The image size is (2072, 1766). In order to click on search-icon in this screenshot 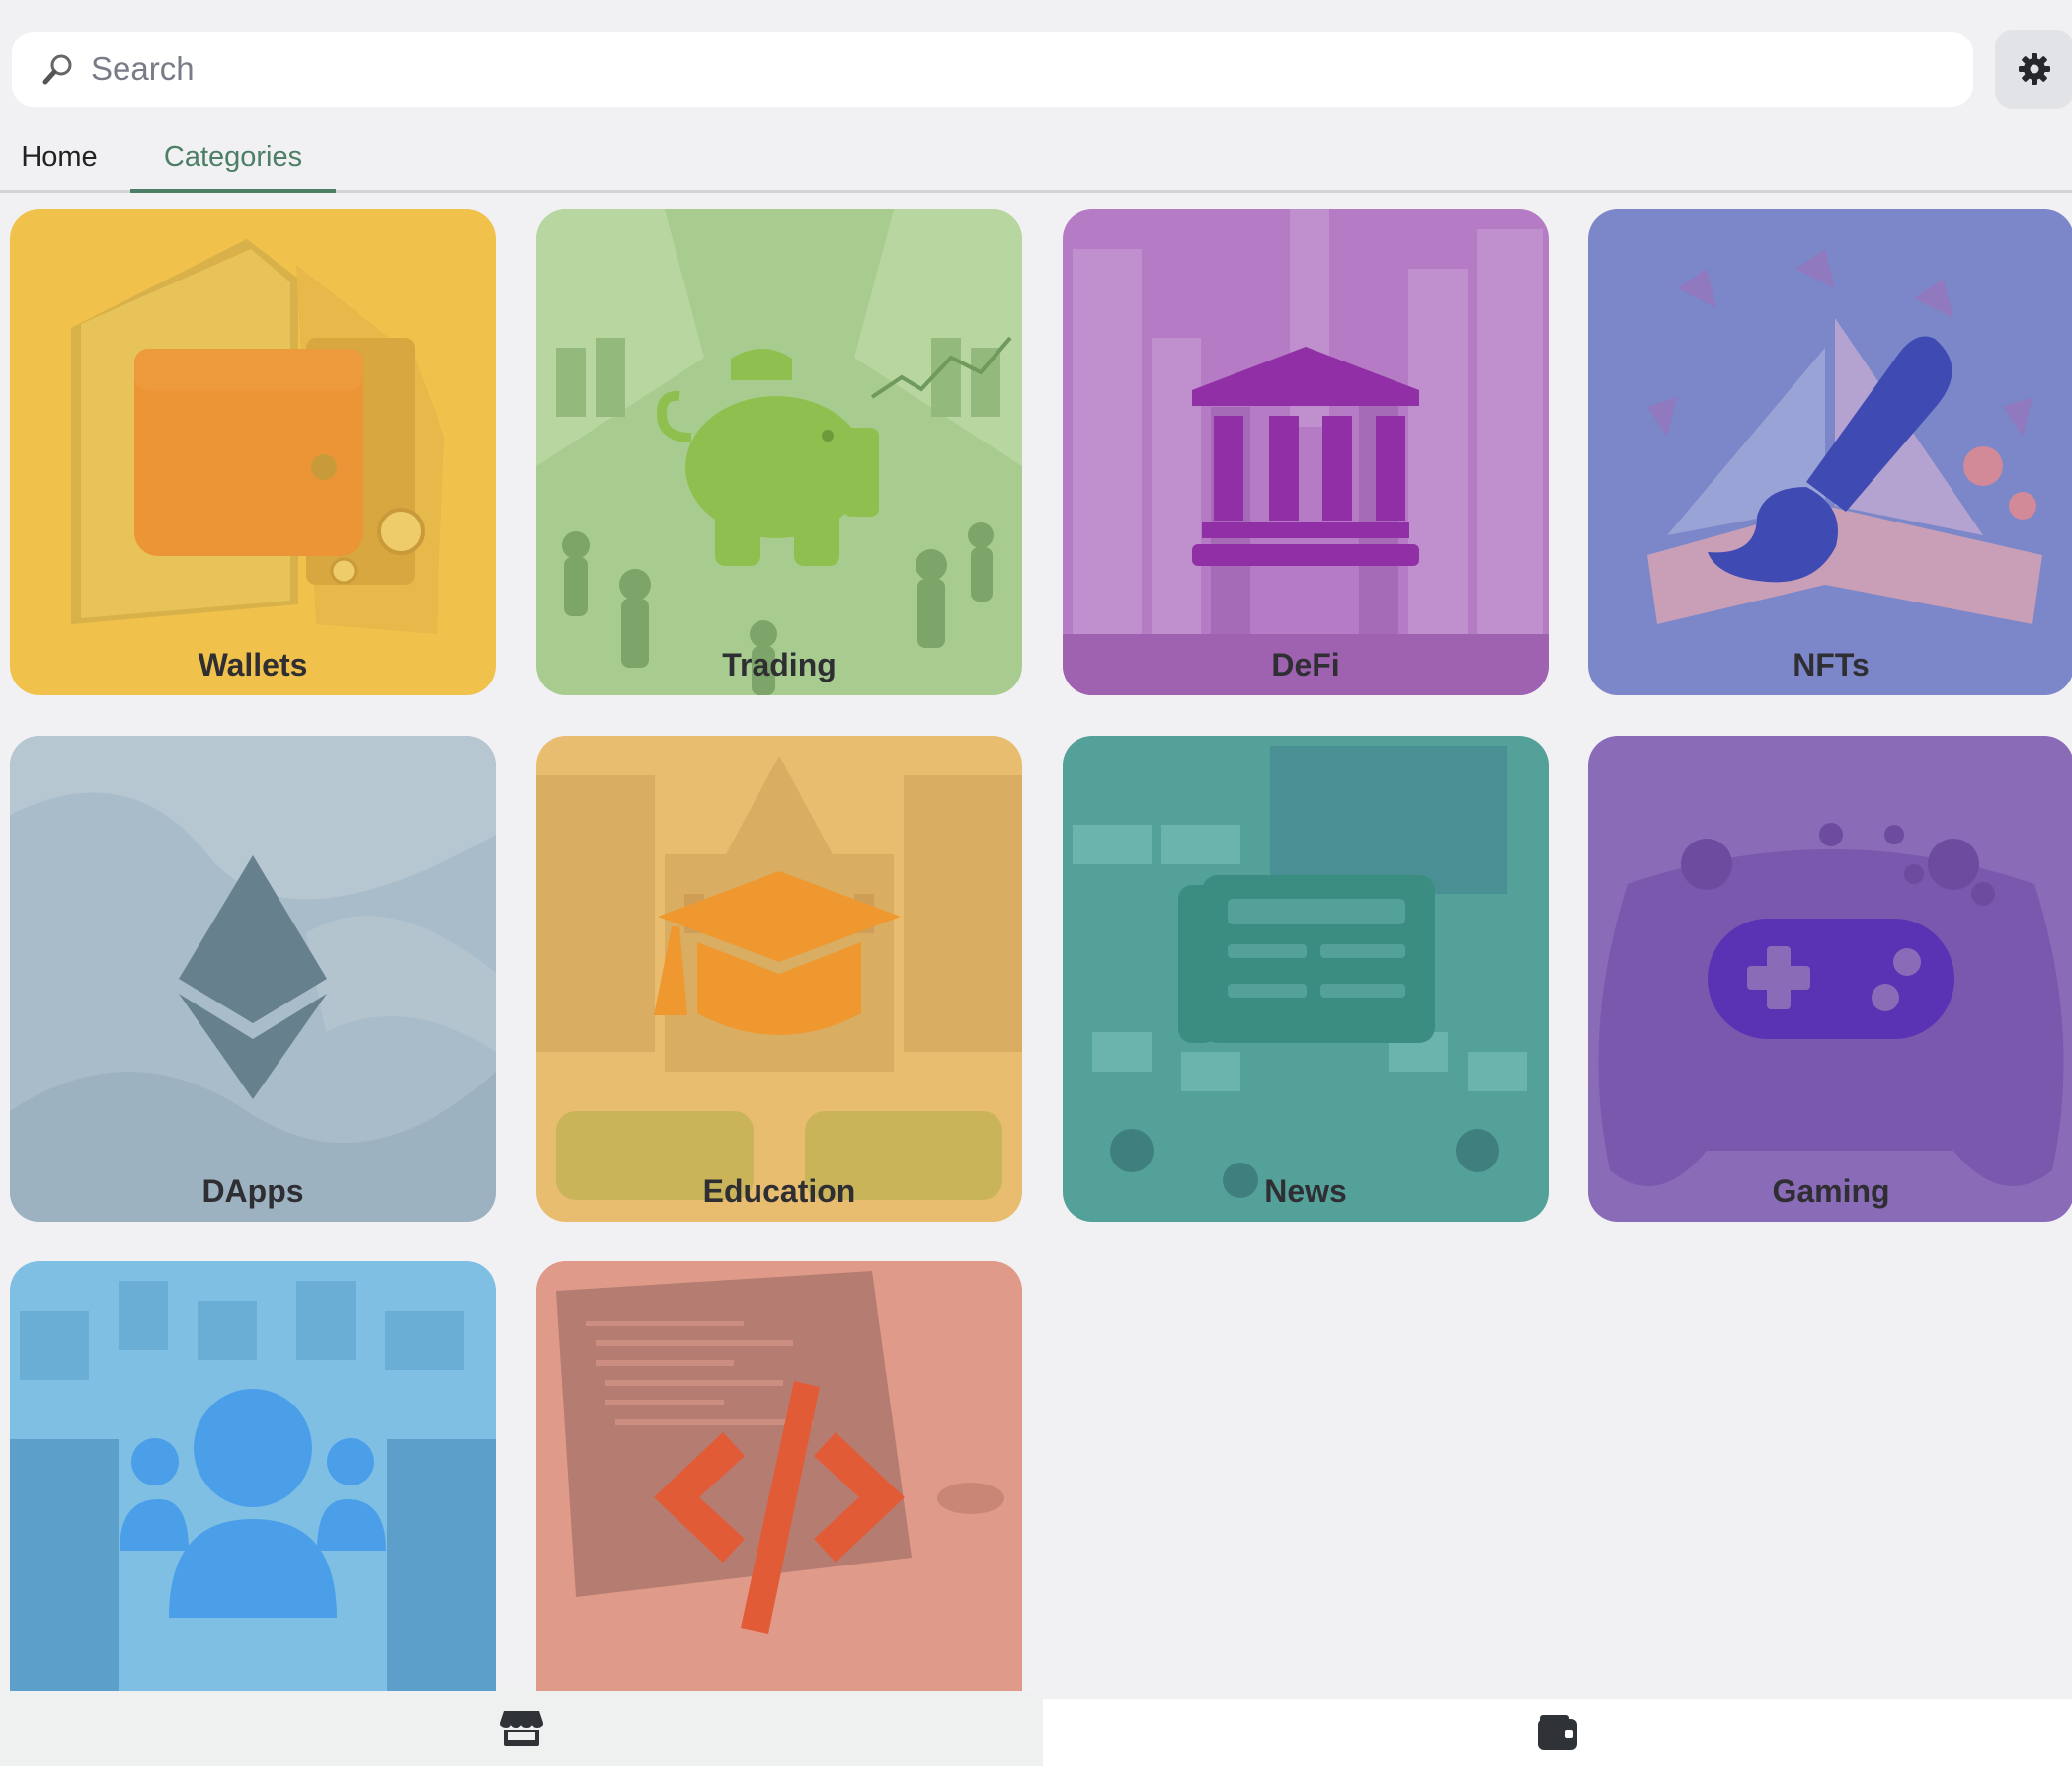, I will do `click(57, 69)`.